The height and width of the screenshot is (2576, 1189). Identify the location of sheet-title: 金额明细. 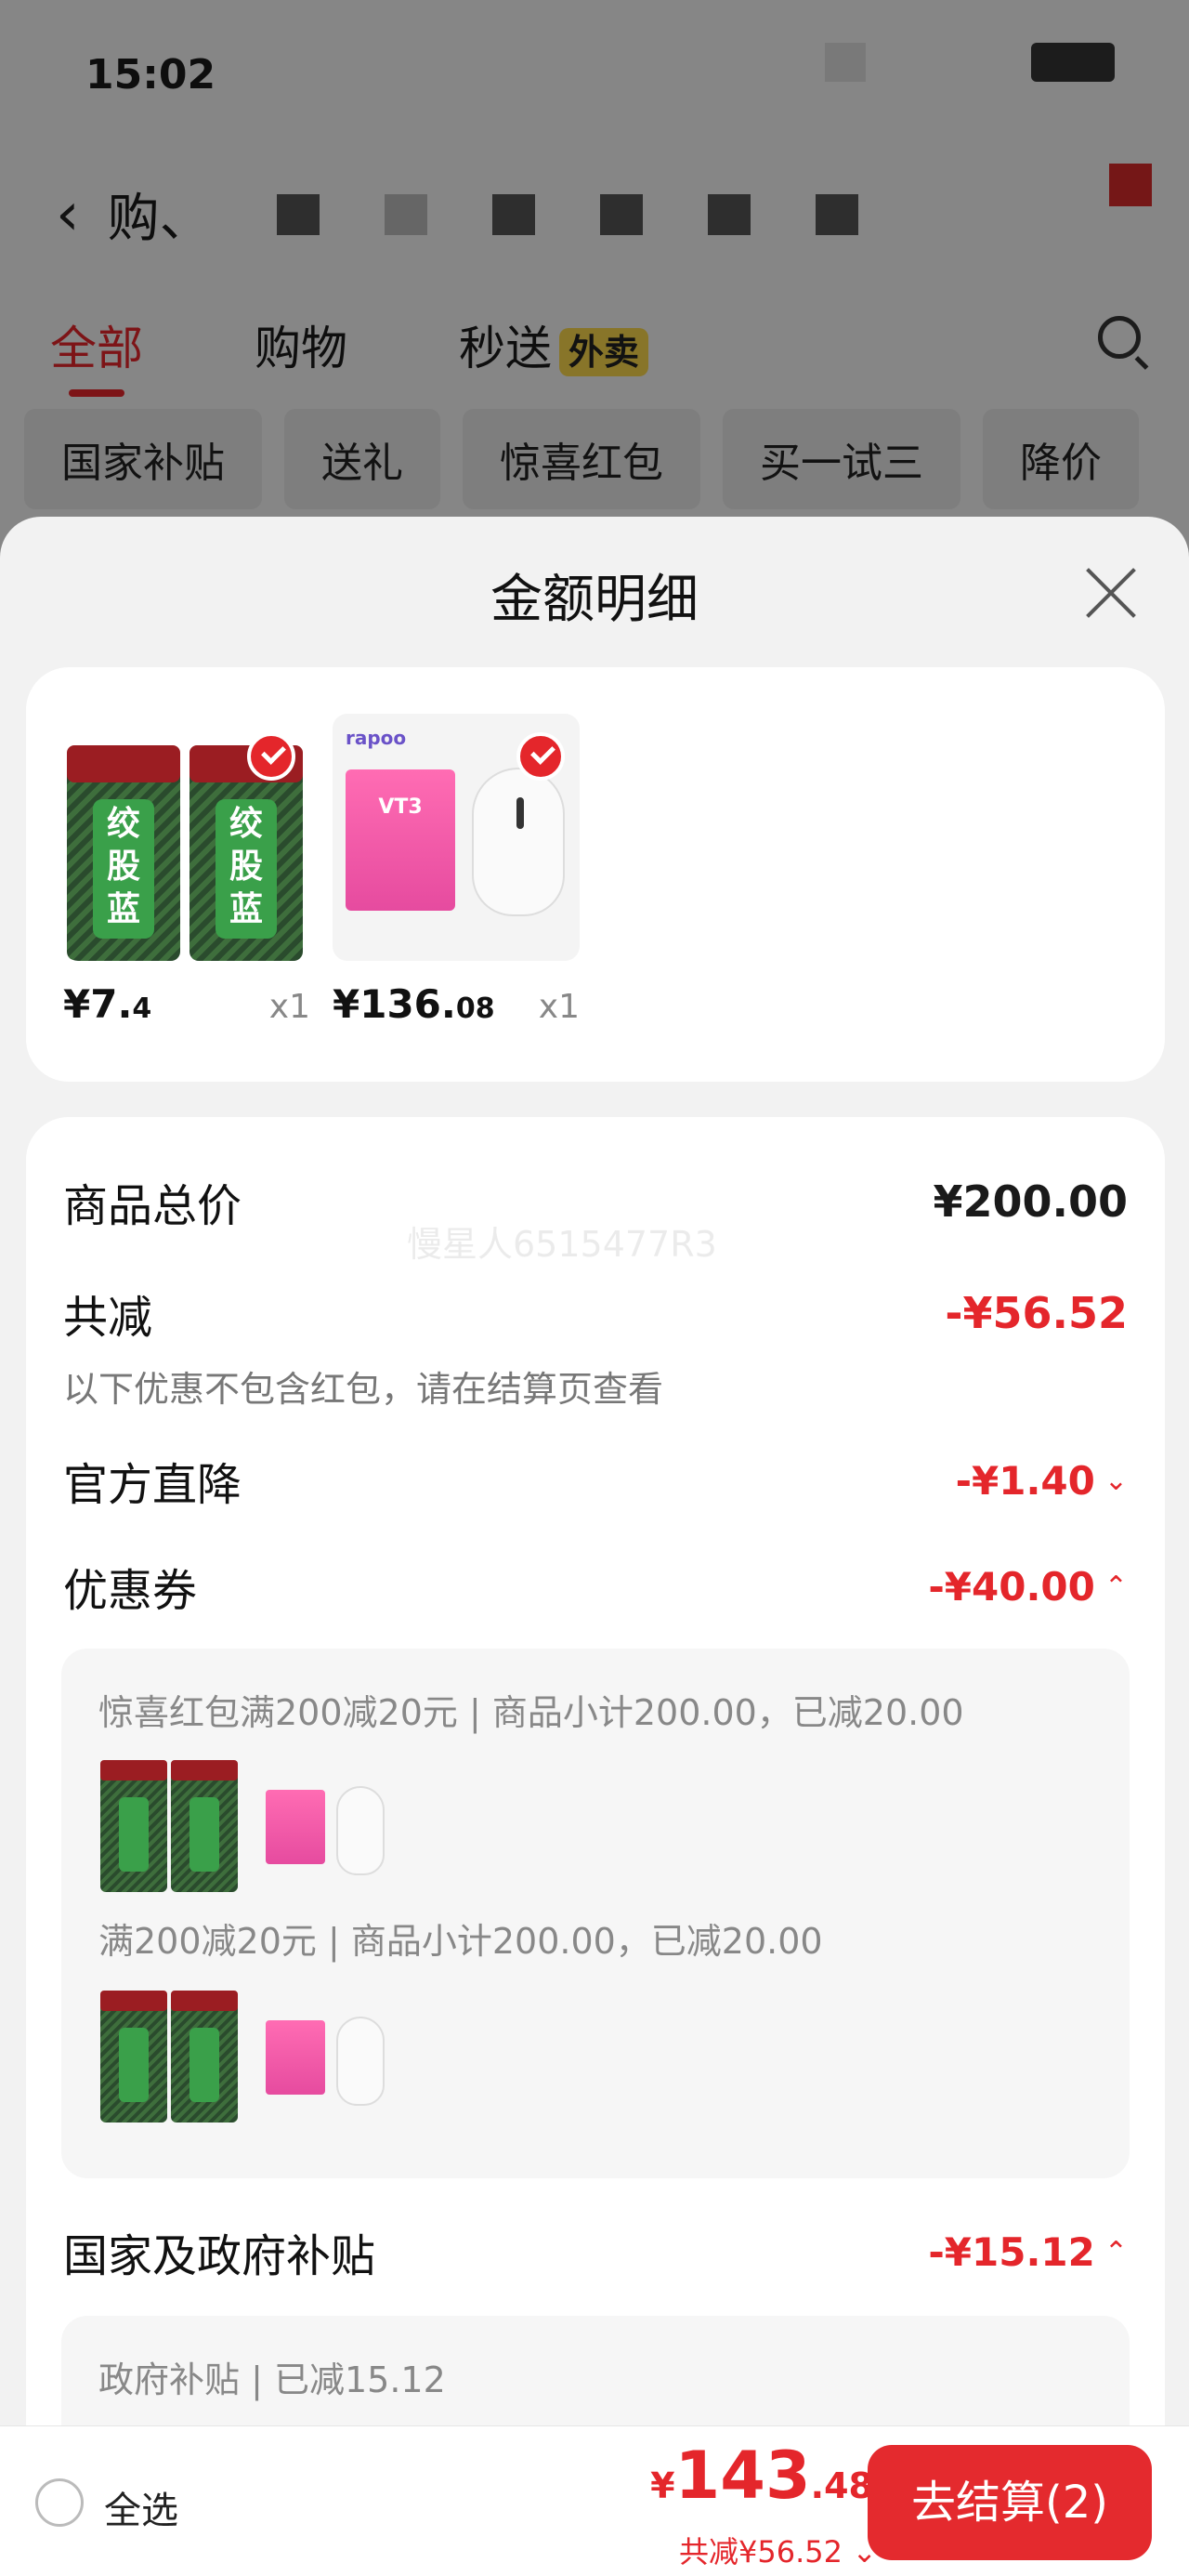
(594, 600).